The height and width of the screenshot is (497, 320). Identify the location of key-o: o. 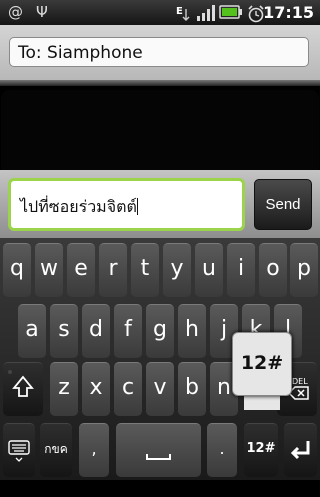
(273, 270).